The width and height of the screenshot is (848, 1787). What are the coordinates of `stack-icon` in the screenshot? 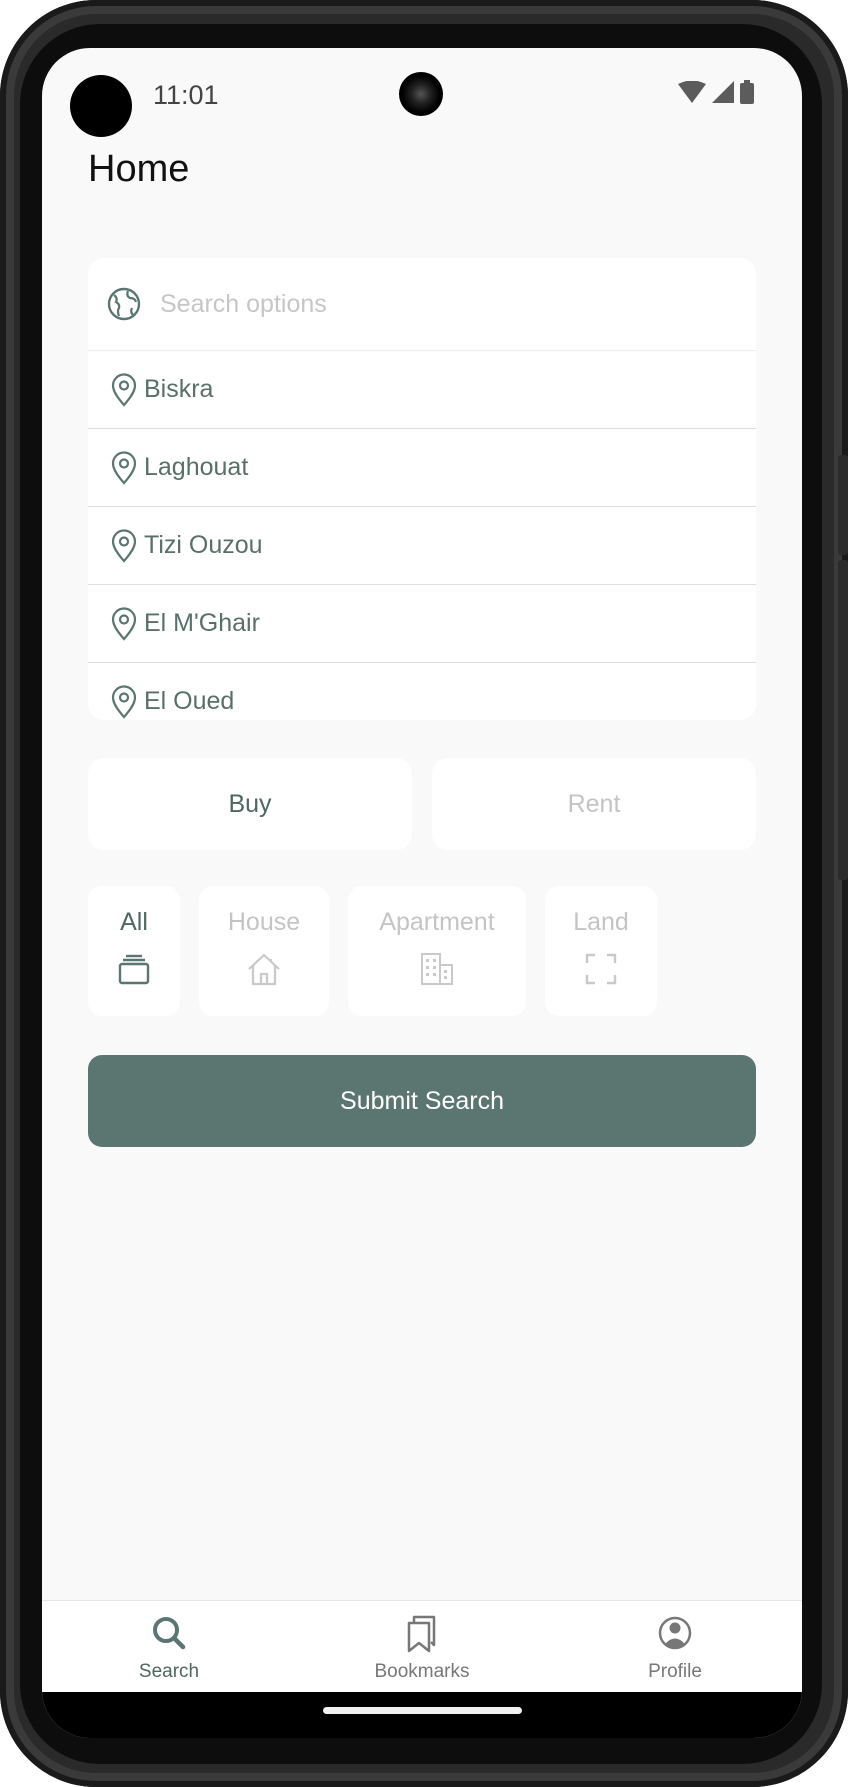 It's located at (134, 969).